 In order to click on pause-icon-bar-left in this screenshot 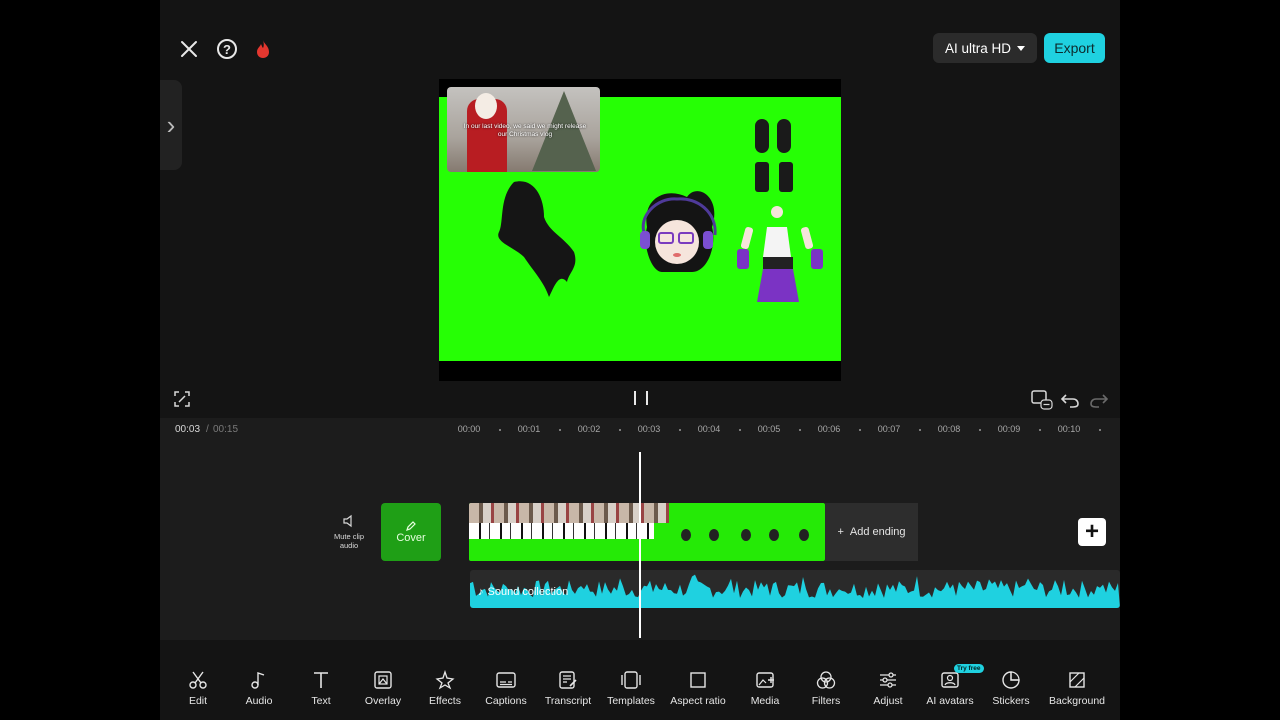, I will do `click(635, 398)`.